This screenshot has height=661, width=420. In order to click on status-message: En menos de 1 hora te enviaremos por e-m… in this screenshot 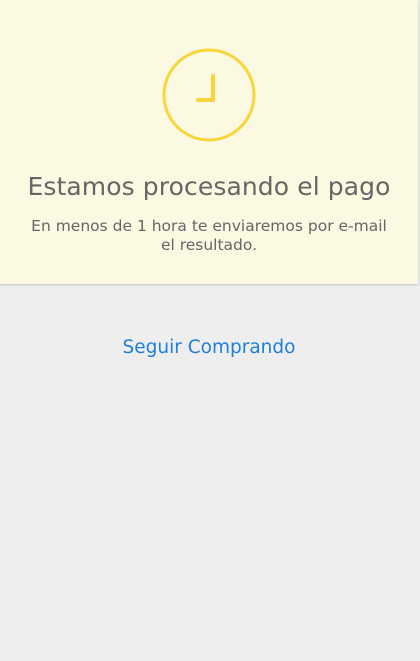, I will do `click(209, 235)`.